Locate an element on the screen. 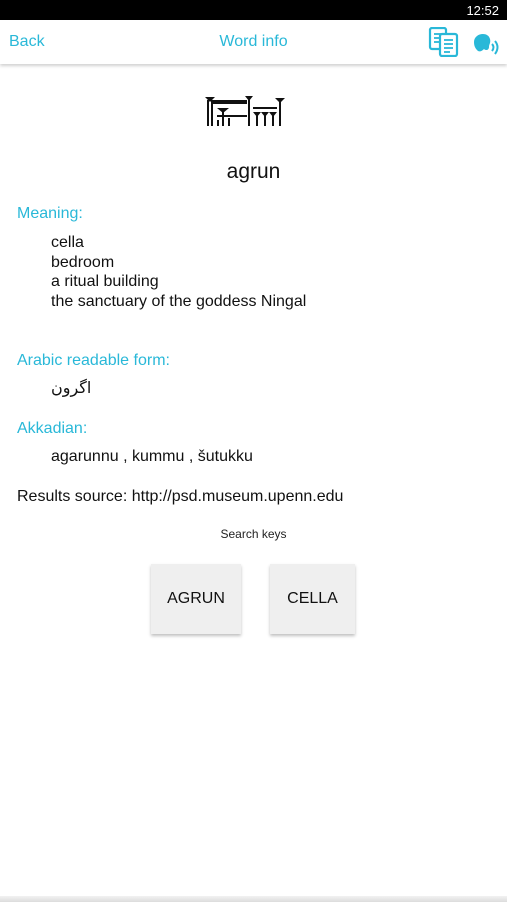 The image size is (507, 902). speak-icon is located at coordinates (486, 43).